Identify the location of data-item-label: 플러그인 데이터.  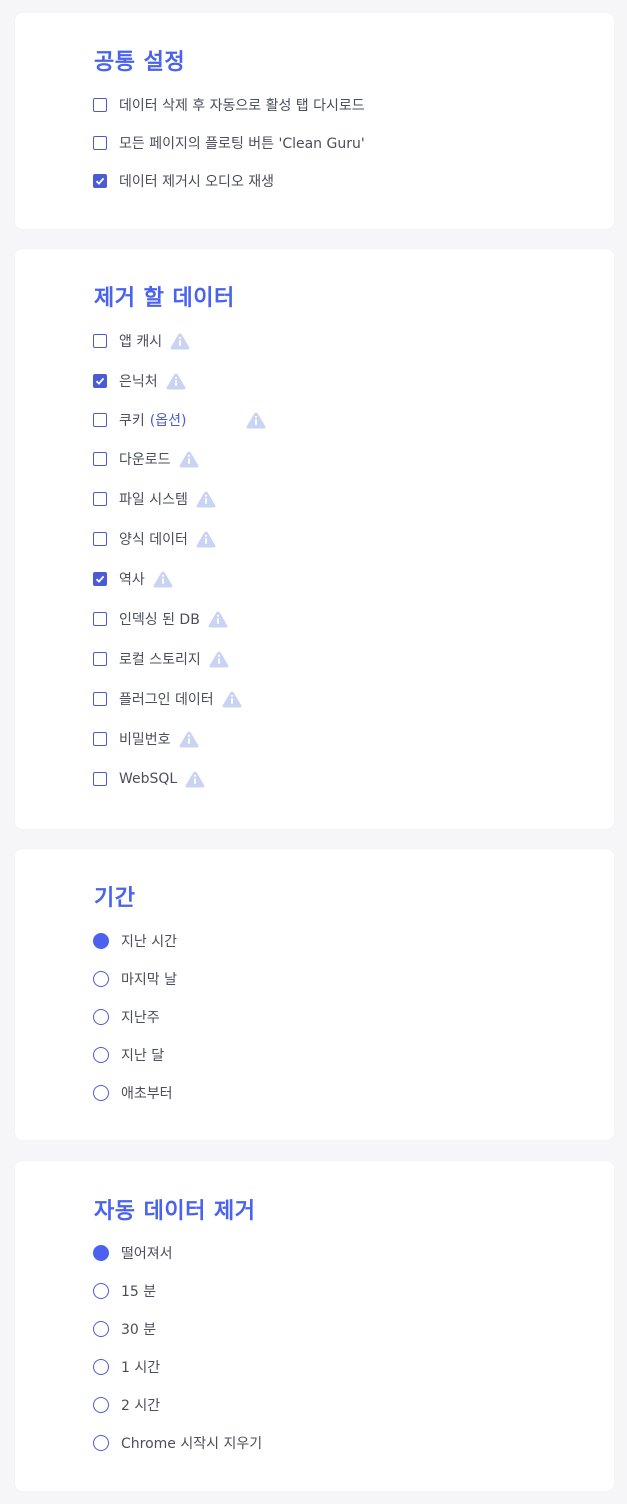
(166, 700).